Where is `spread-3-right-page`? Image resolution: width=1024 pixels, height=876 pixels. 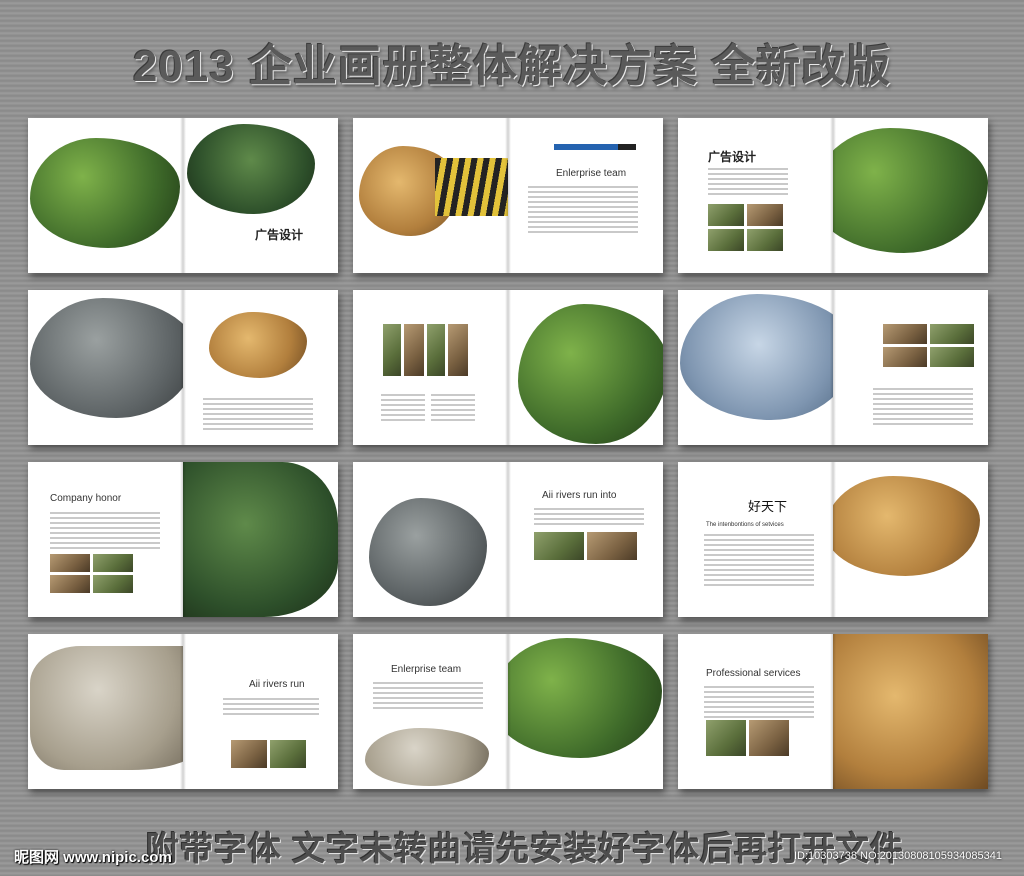 spread-3-right-page is located at coordinates (910, 195).